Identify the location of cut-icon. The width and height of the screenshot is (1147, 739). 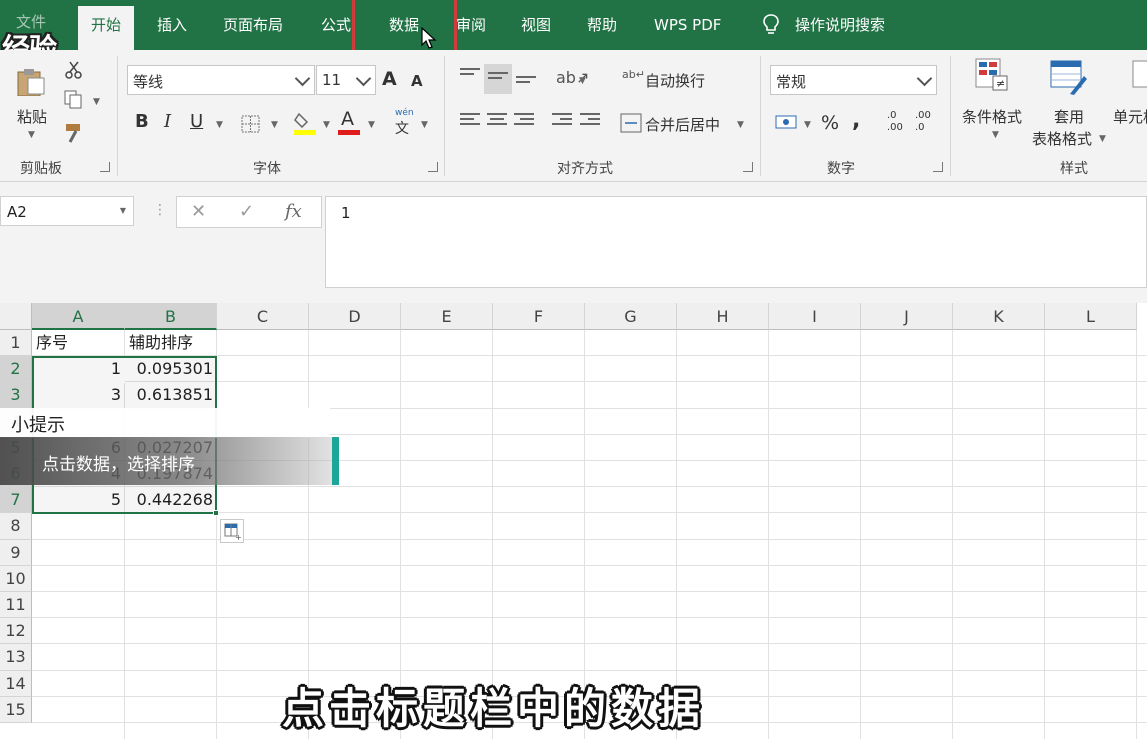
(74, 70).